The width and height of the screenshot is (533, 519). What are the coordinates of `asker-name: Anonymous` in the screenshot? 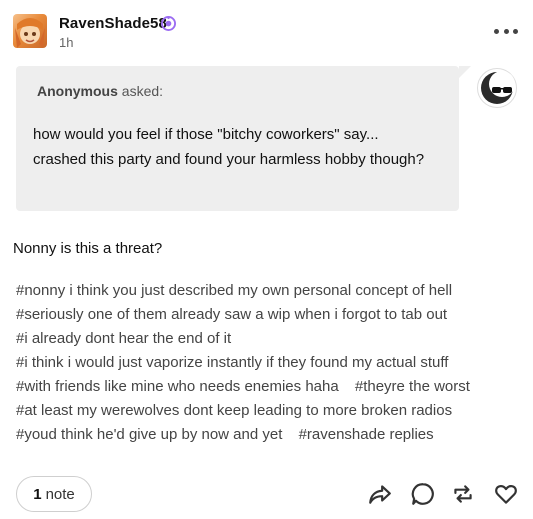 It's located at (77, 91).